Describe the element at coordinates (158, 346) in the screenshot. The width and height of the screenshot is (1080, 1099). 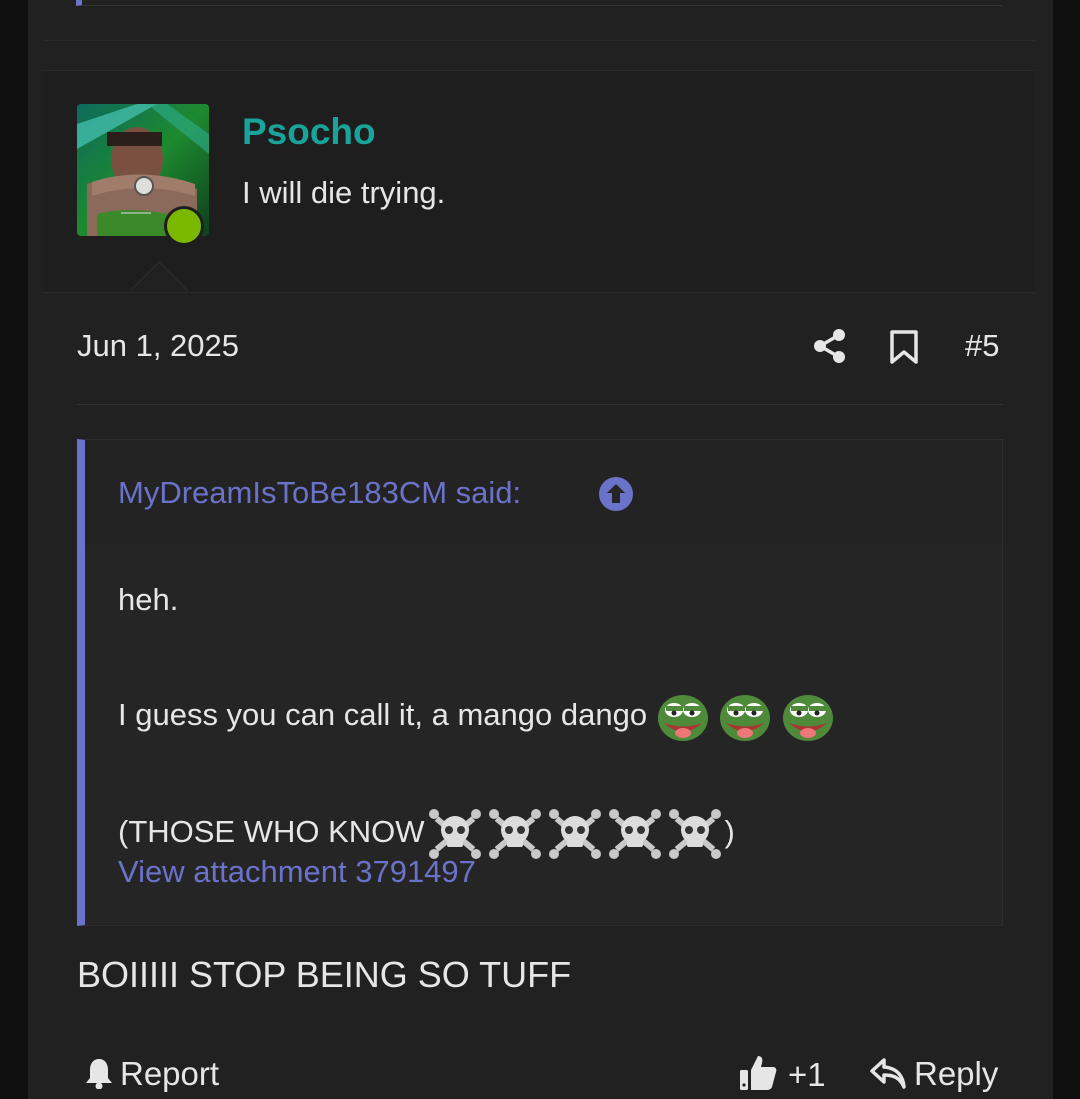
I see `post-date: Jun 1, 2025` at that location.